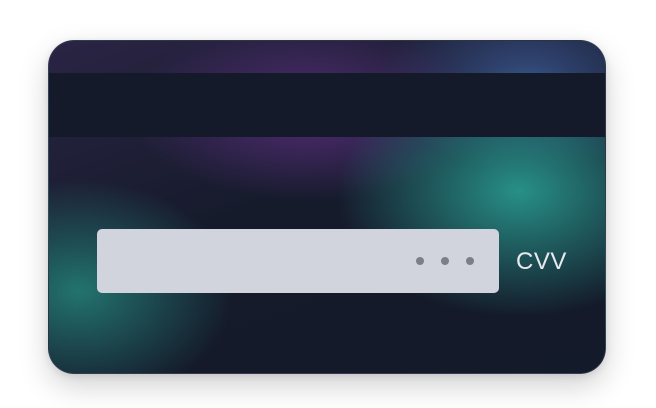 This screenshot has width=656, height=408. I want to click on cvv-field, so click(298, 261).